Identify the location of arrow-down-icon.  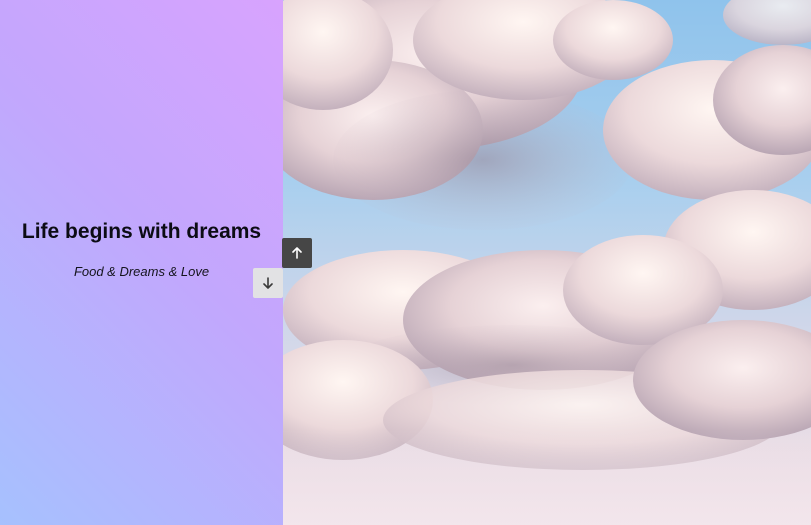
(268, 283).